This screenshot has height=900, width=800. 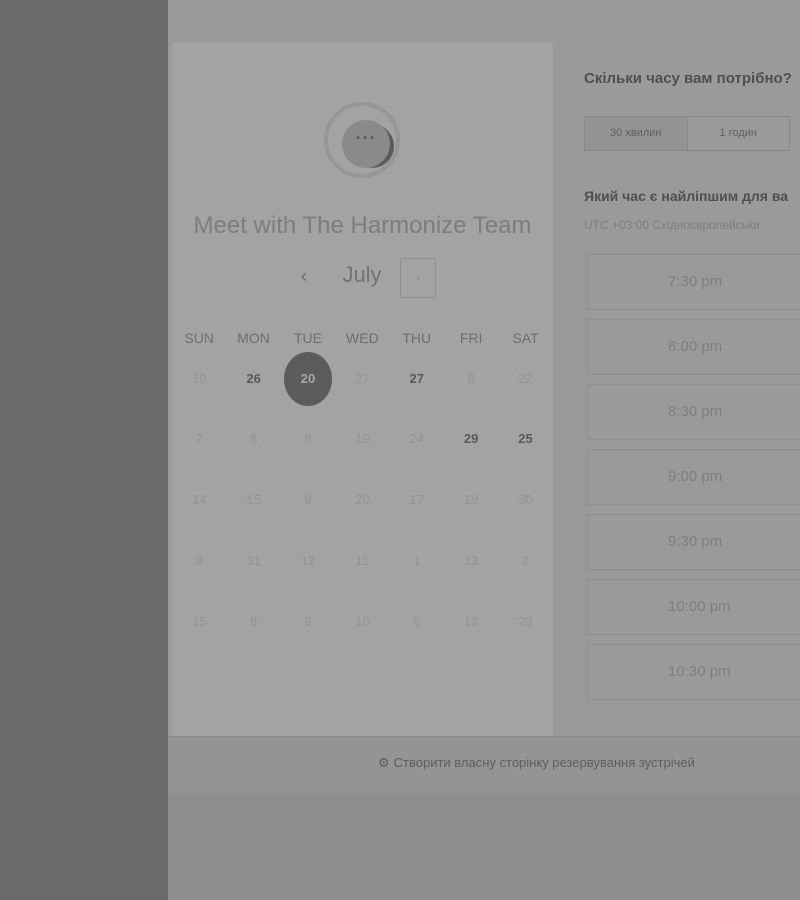 What do you see at coordinates (693, 672) in the screenshot?
I see `time-slot: 10:30 pm` at bounding box center [693, 672].